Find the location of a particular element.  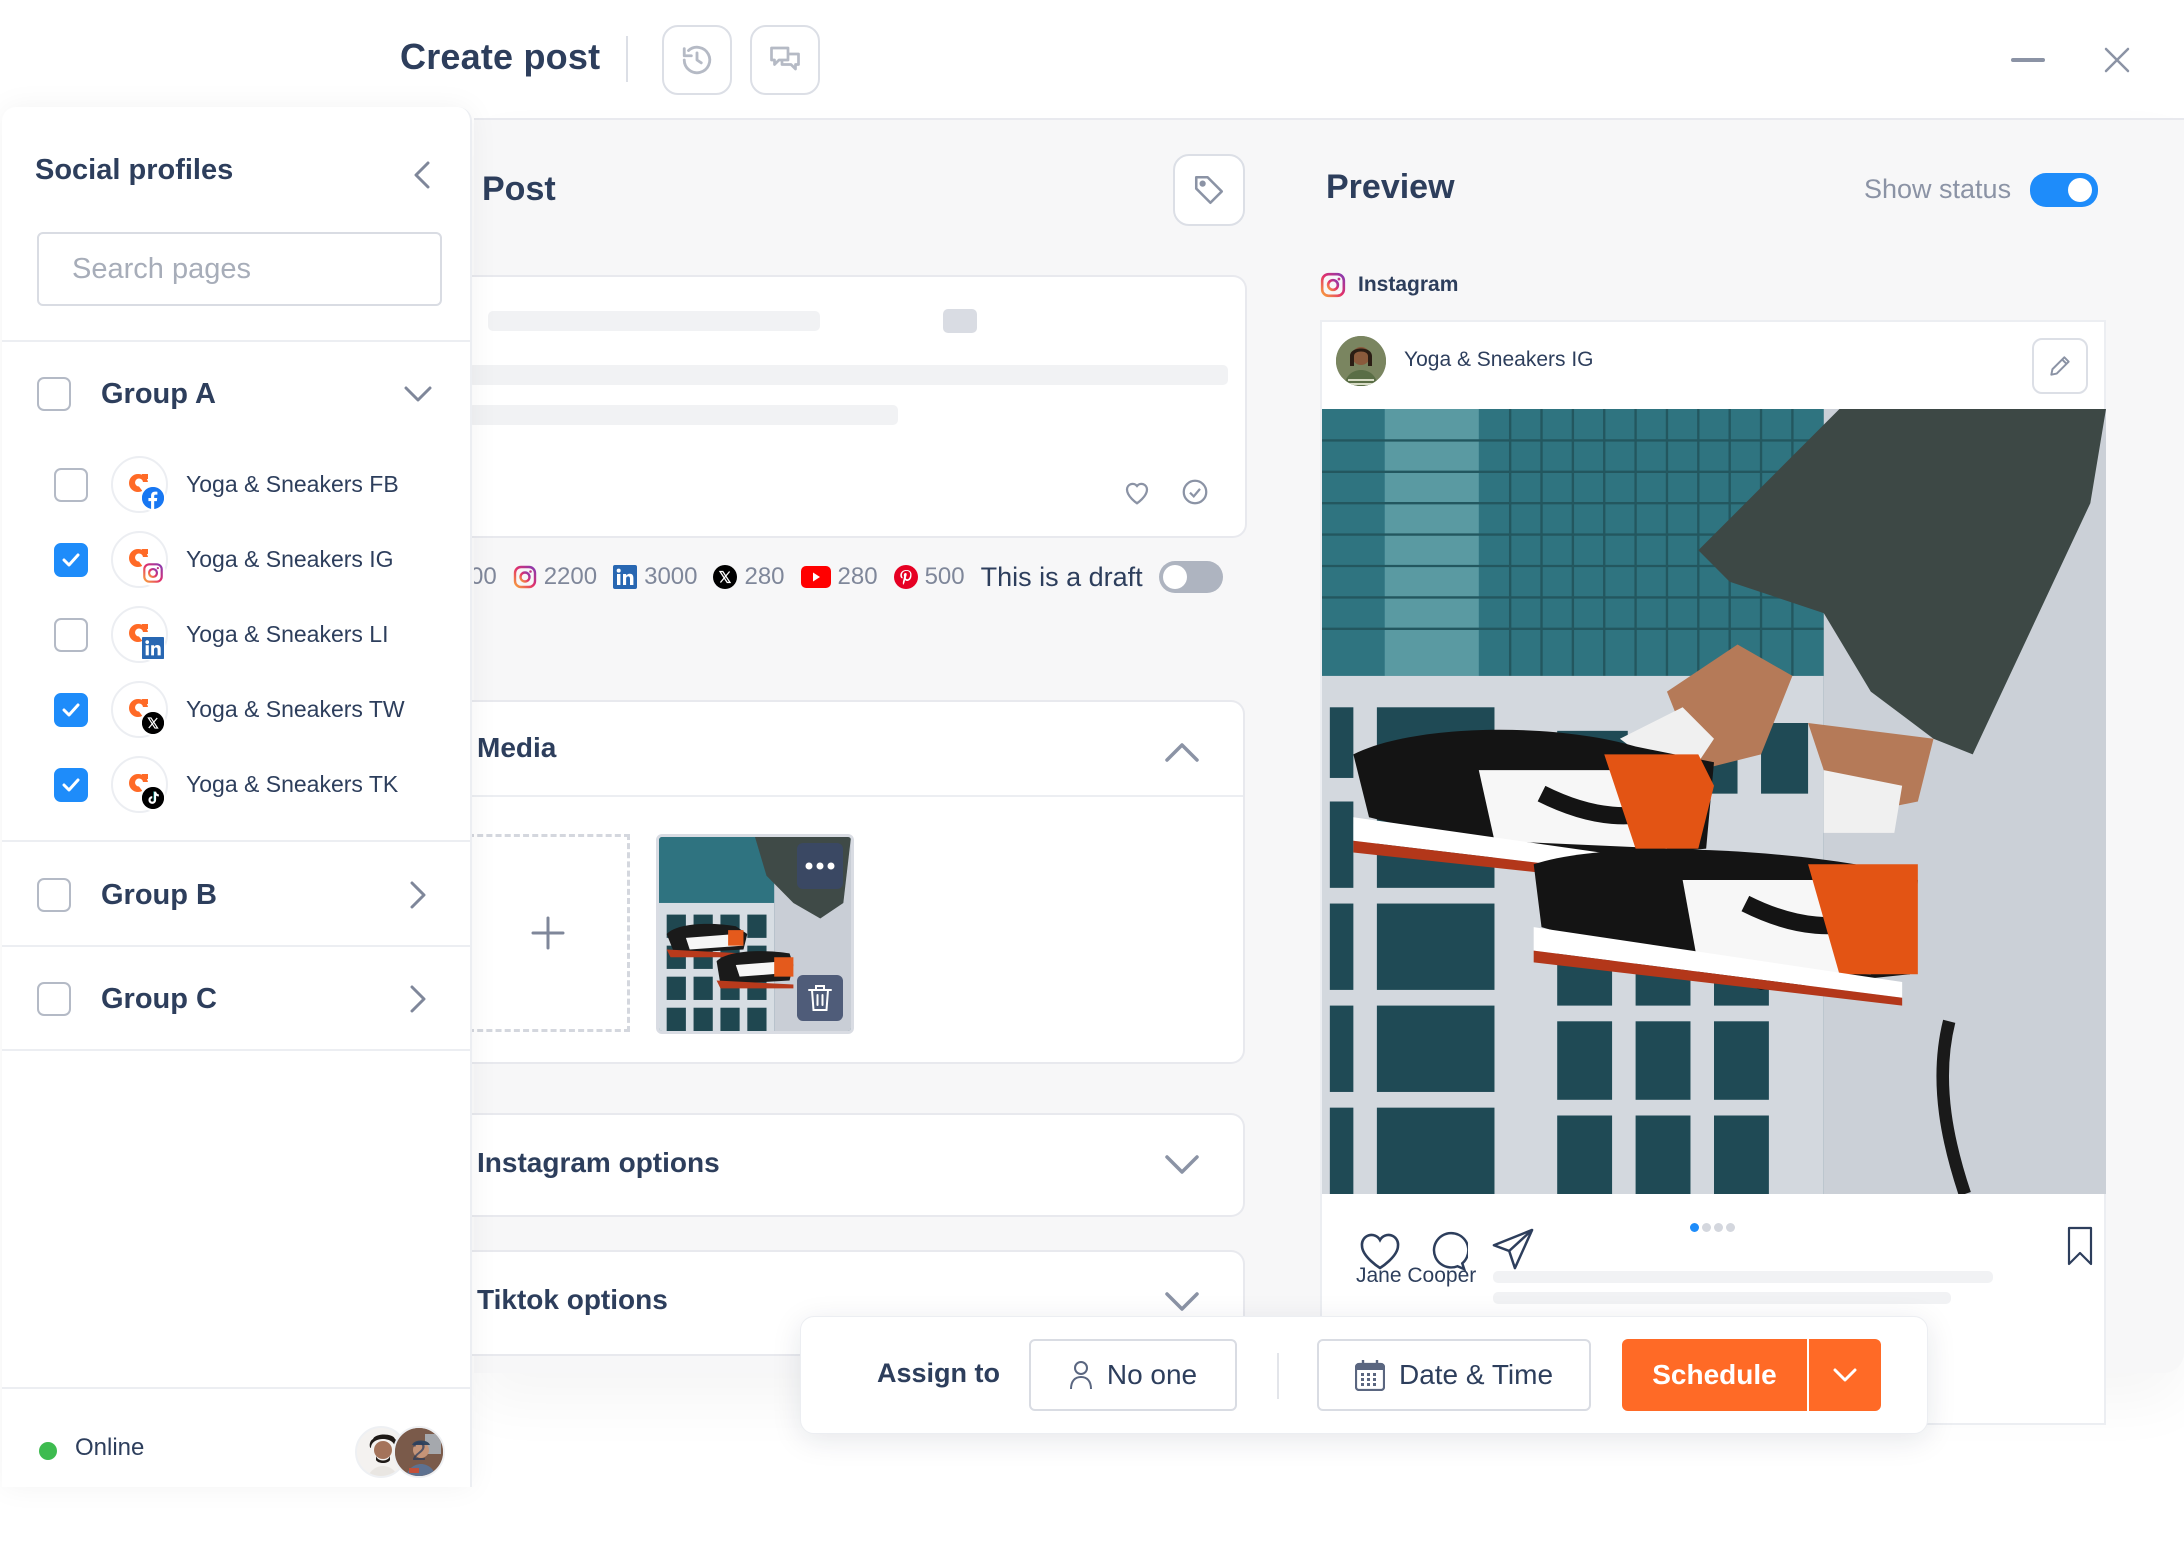

more-horizontal-icon is located at coordinates (820, 866).